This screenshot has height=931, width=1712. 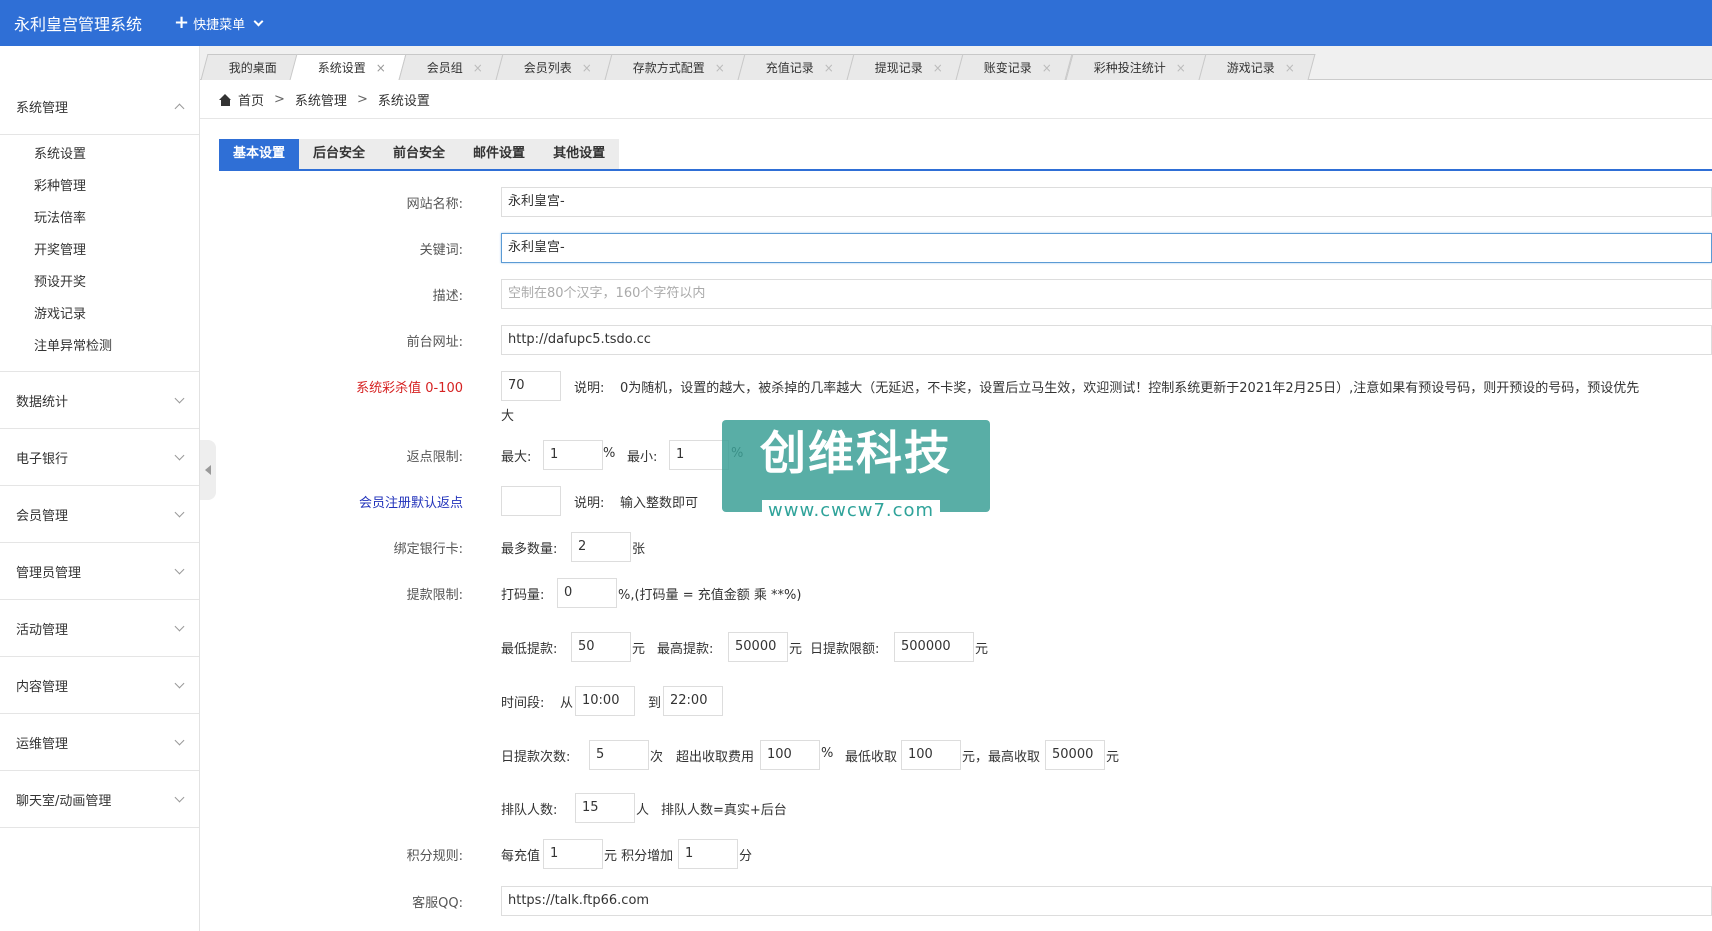 I want to click on tab-game-records: 游戏记录 ×, so click(x=1257, y=67).